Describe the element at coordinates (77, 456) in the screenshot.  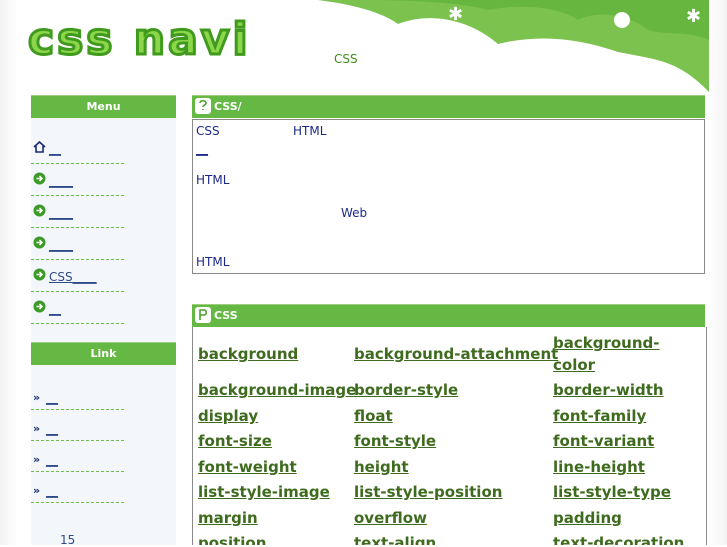
I see `link-item-3: » __` at that location.